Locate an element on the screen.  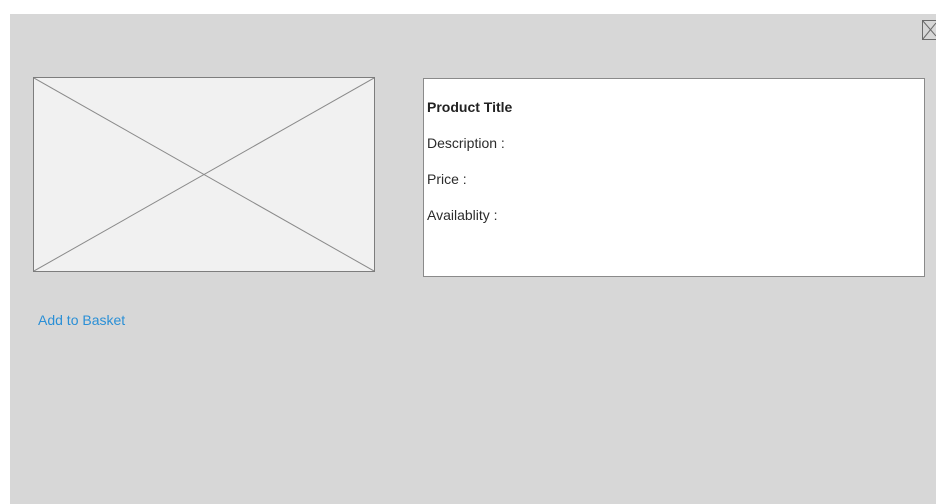
close-icon is located at coordinates (929, 30).